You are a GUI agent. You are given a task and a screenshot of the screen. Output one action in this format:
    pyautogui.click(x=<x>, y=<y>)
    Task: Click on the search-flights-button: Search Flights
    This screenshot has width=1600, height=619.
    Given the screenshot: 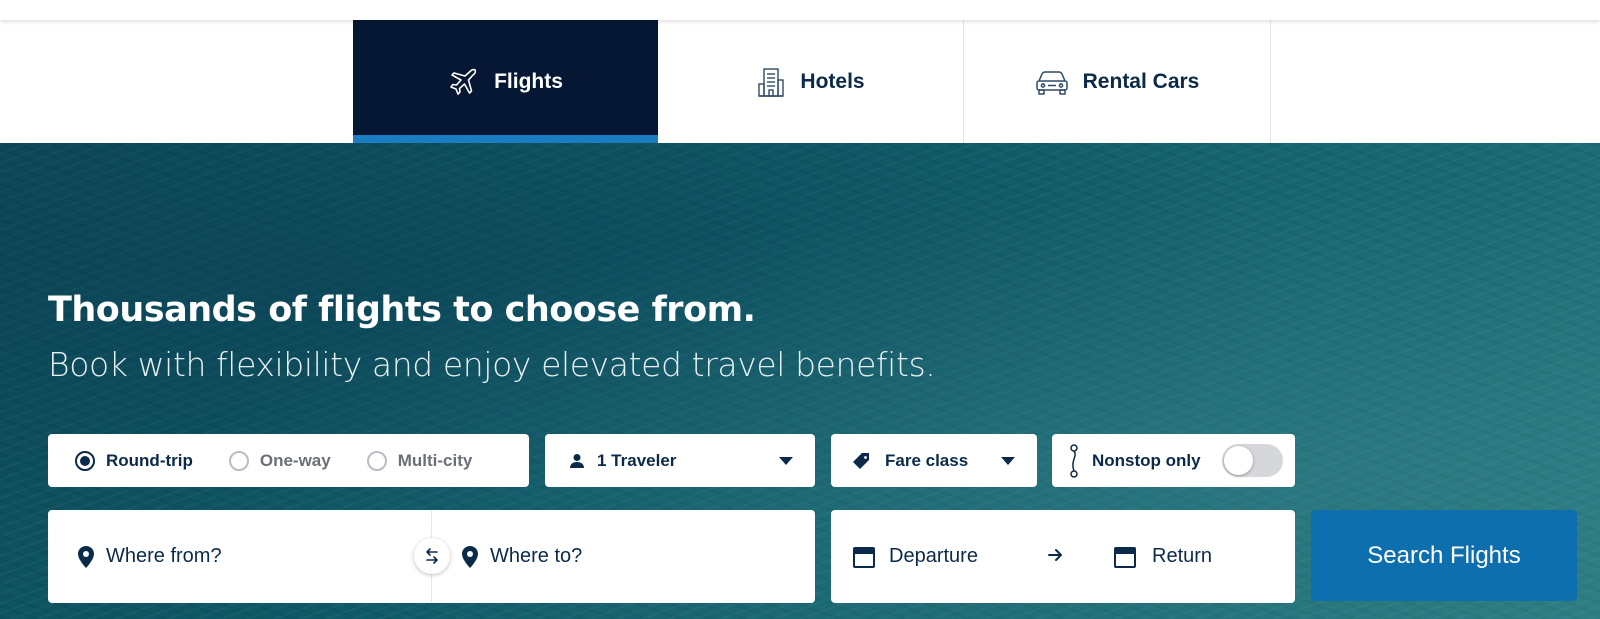 What is the action you would take?
    pyautogui.click(x=1444, y=555)
    